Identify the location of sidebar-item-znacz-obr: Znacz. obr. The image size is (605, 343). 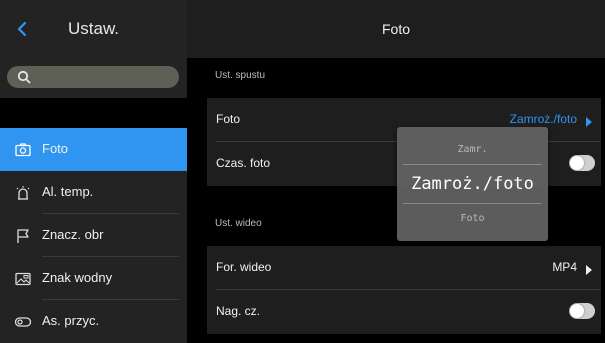
(93, 235).